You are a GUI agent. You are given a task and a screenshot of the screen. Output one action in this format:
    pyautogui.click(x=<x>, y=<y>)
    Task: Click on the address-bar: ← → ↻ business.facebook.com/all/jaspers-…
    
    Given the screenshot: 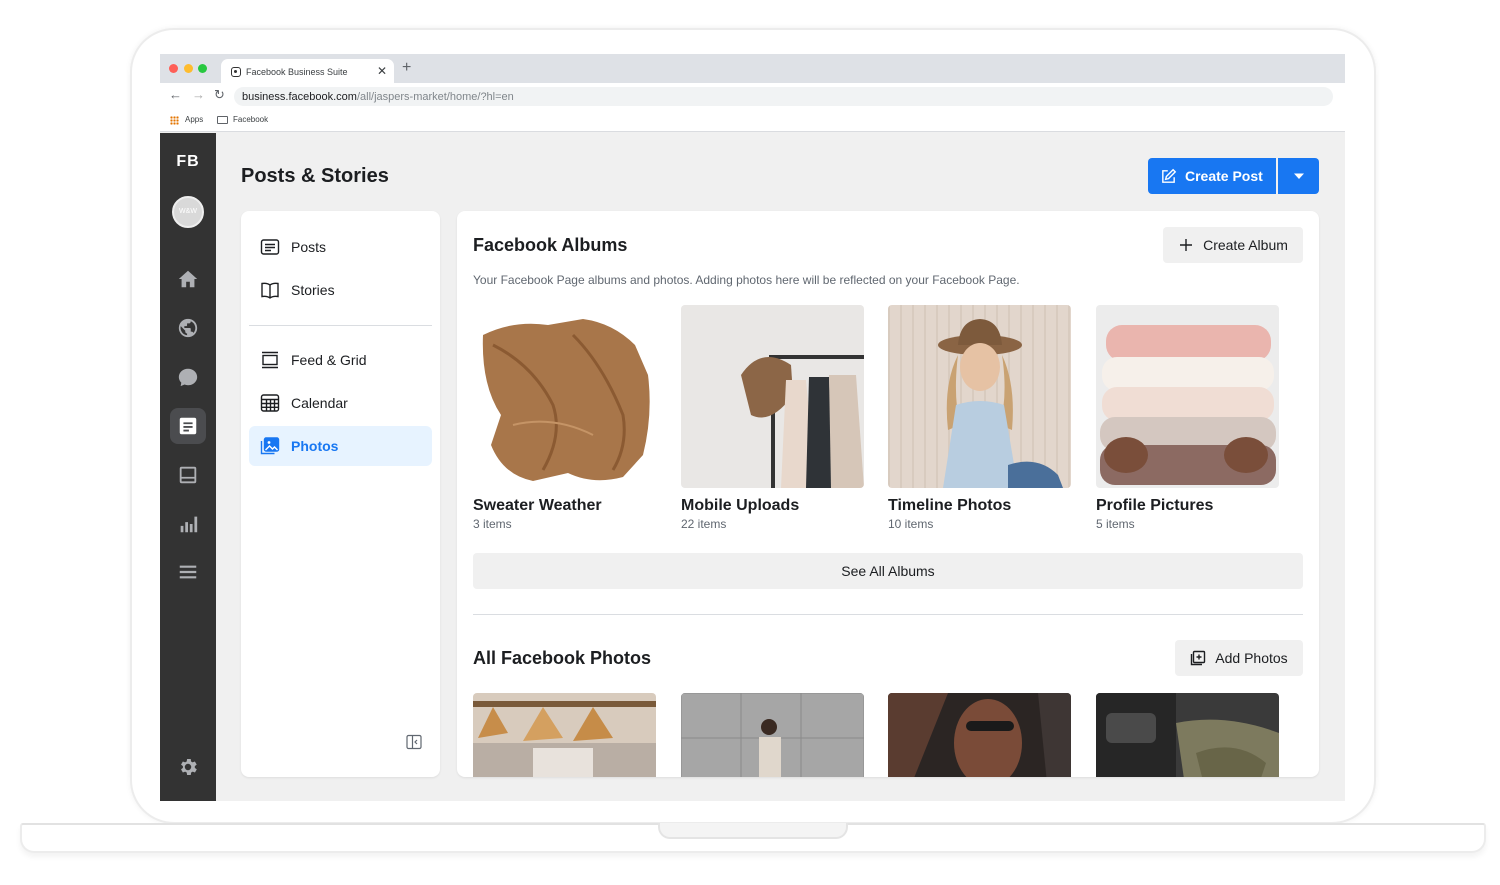 What is the action you would take?
    pyautogui.click(x=752, y=96)
    